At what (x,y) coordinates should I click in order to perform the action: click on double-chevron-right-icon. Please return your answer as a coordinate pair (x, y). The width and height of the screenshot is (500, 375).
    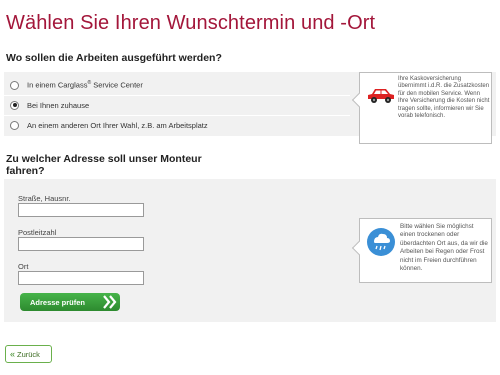
    Looking at the image, I should click on (110, 302).